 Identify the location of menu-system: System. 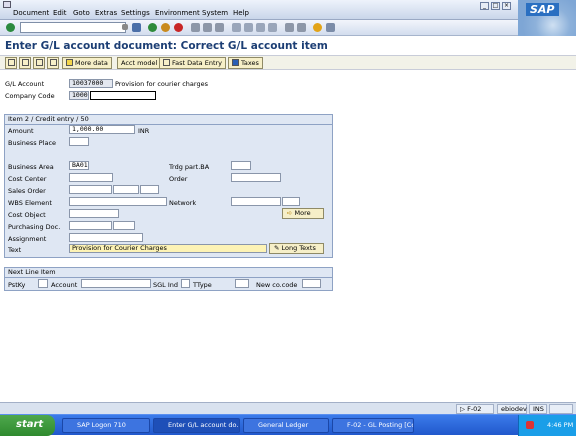
(215, 13).